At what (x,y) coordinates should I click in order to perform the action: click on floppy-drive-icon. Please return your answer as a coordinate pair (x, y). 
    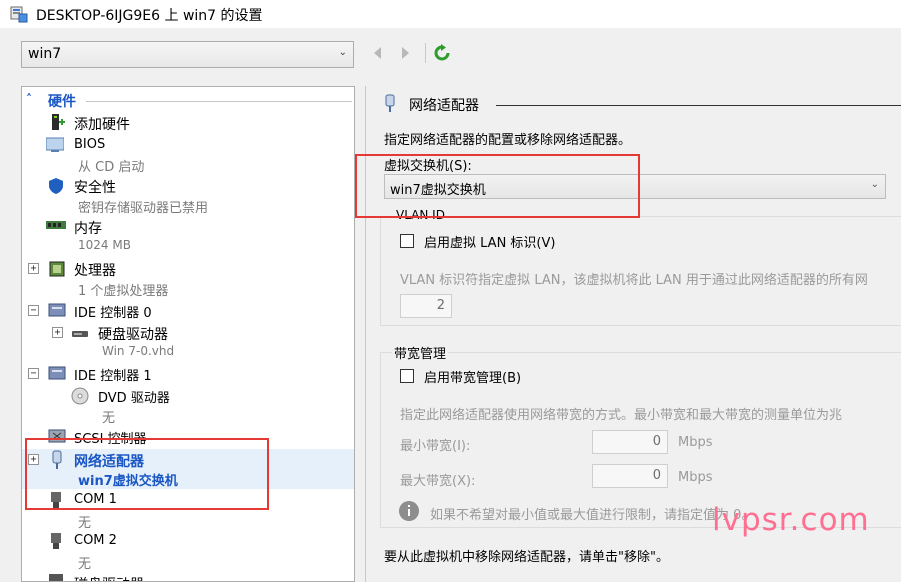
    Looking at the image, I should click on (57, 577).